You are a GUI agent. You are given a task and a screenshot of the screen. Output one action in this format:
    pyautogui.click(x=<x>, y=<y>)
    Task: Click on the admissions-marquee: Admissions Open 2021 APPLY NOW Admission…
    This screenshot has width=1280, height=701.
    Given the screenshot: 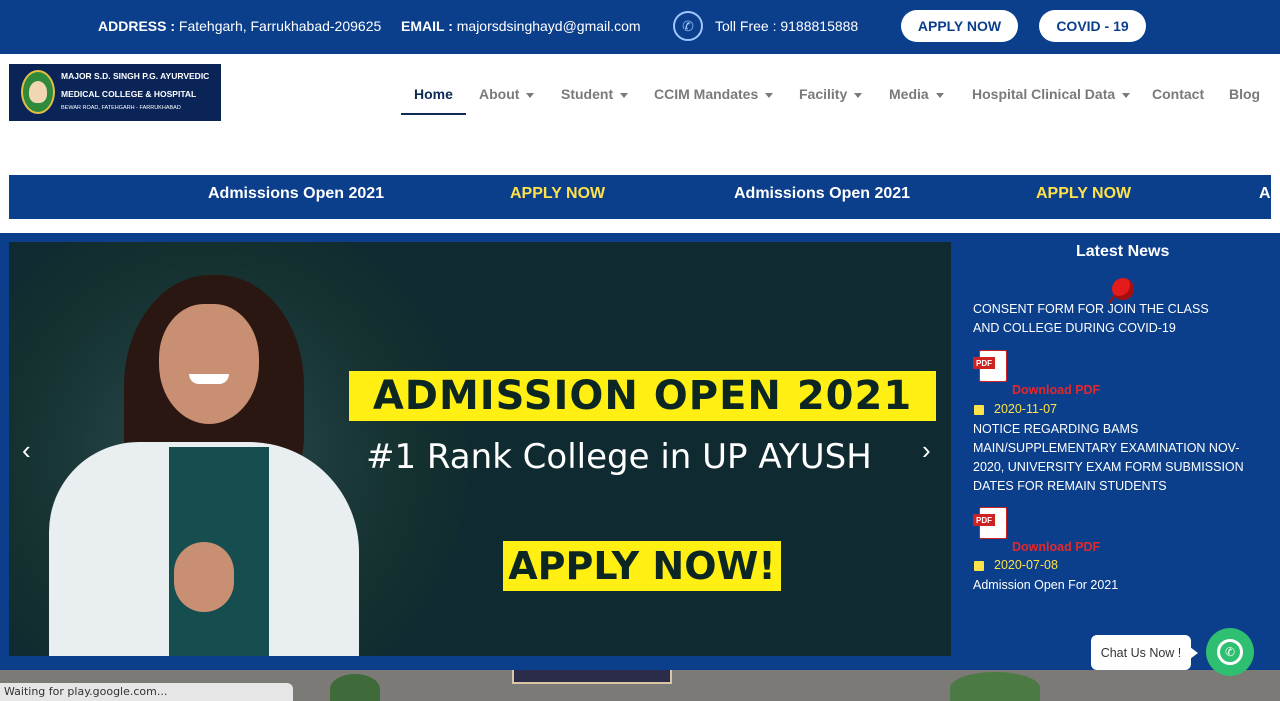 What is the action you would take?
    pyautogui.click(x=640, y=197)
    